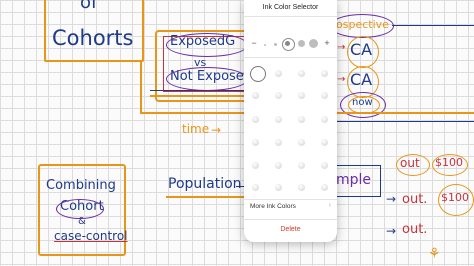  What do you see at coordinates (341, 47) in the screenshot?
I see `ca1-arrow: →` at bounding box center [341, 47].